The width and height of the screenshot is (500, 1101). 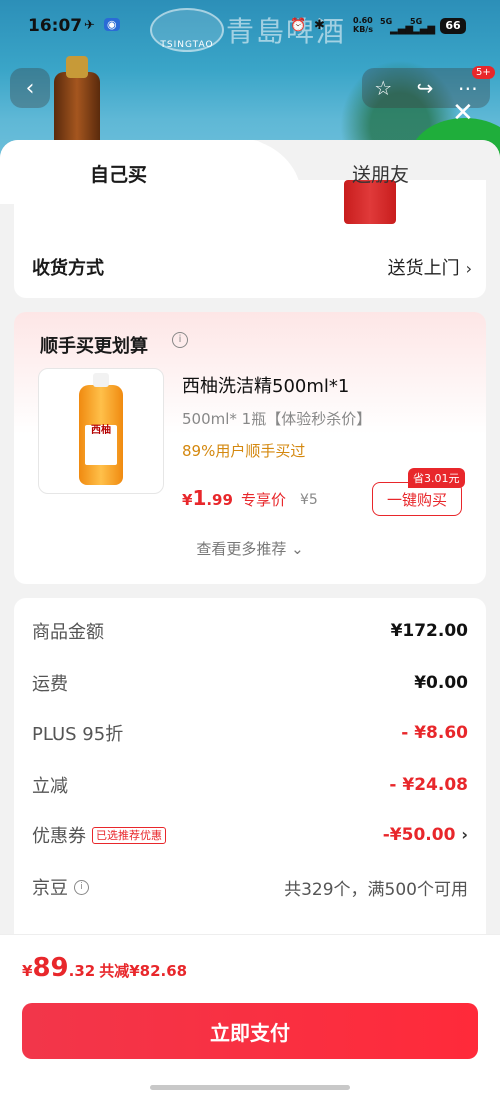 What do you see at coordinates (429, 268) in the screenshot?
I see `shipping-method-value: 送货上门 ›` at bounding box center [429, 268].